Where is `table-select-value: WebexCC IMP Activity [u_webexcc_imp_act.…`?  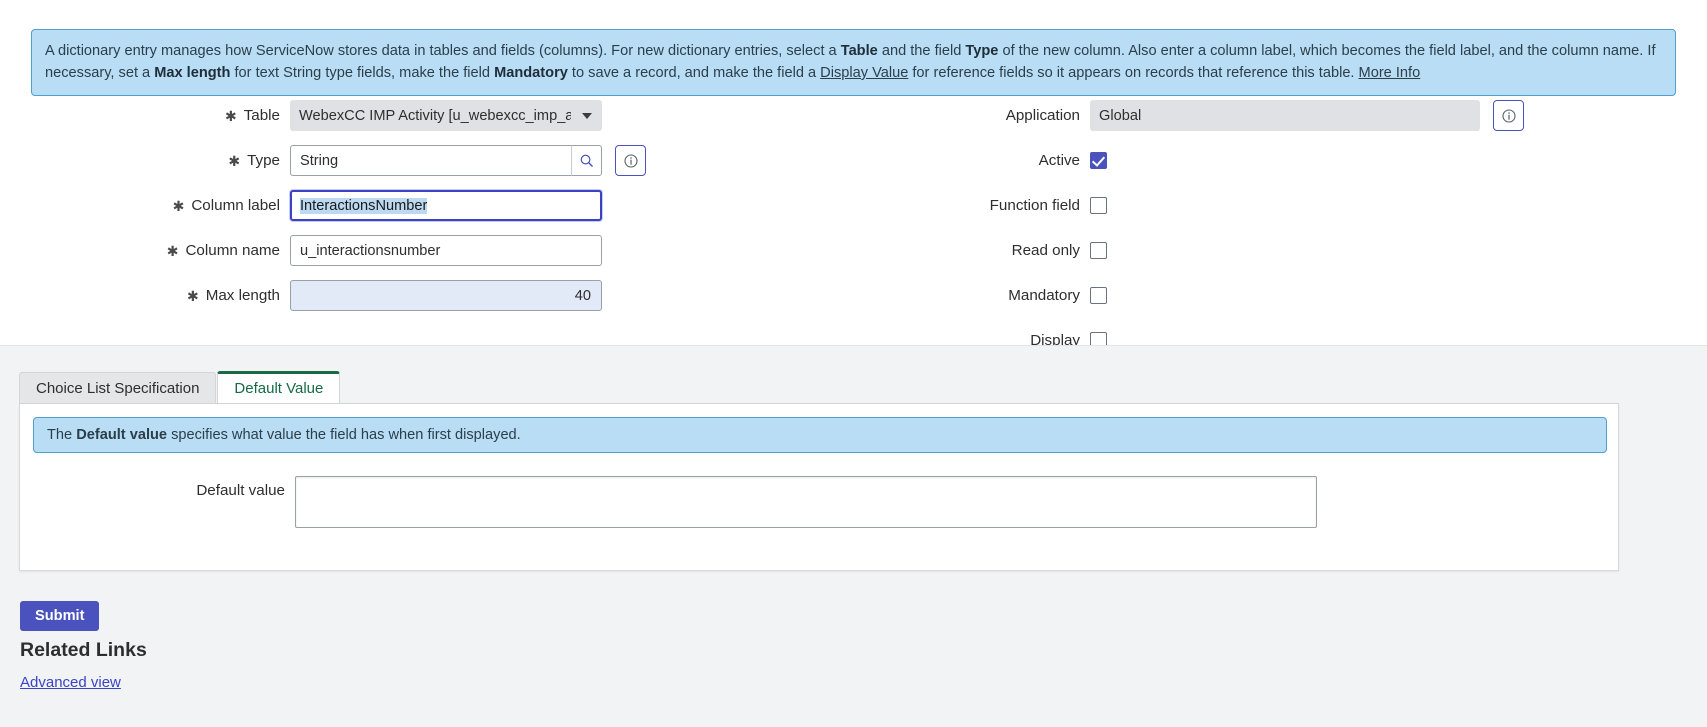 table-select-value: WebexCC IMP Activity [u_webexcc_imp_act.… is located at coordinates (435, 115).